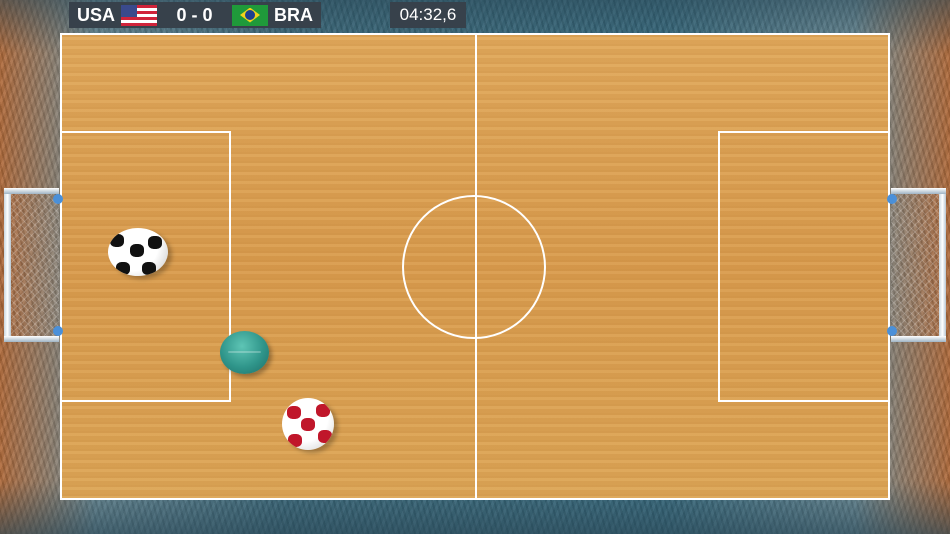  I want to click on match-score: 0 - 0, so click(194, 14).